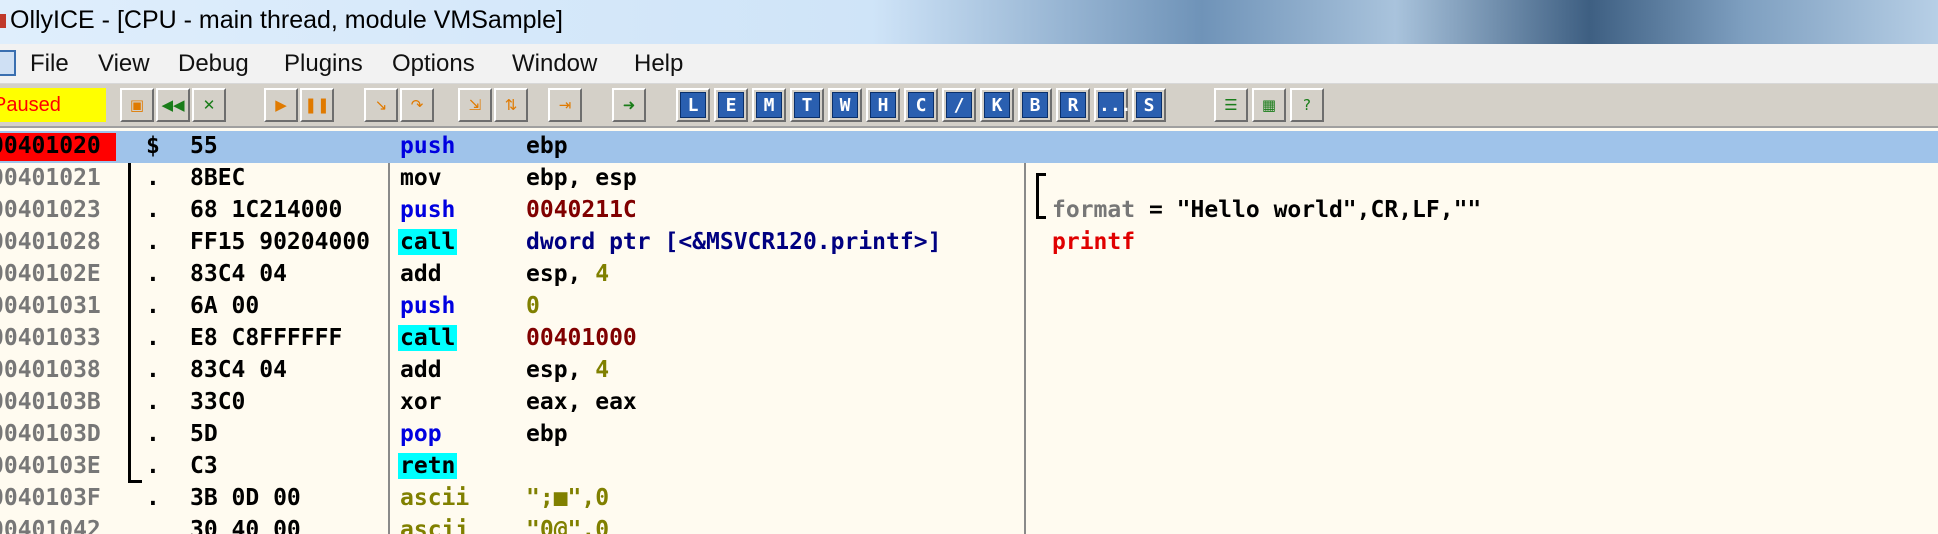  Describe the element at coordinates (807, 105) in the screenshot. I see `threads-window-button: T` at that location.